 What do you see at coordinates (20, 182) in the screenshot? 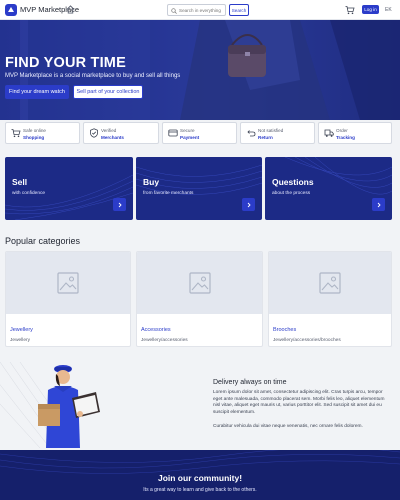
I see `card-title: Sell` at bounding box center [20, 182].